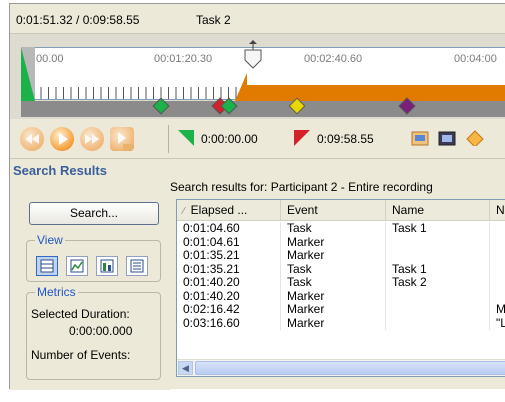 Image resolution: width=505 pixels, height=402 pixels. Describe the element at coordinates (333, 210) in the screenshot. I see `column-header-event: Event` at that location.